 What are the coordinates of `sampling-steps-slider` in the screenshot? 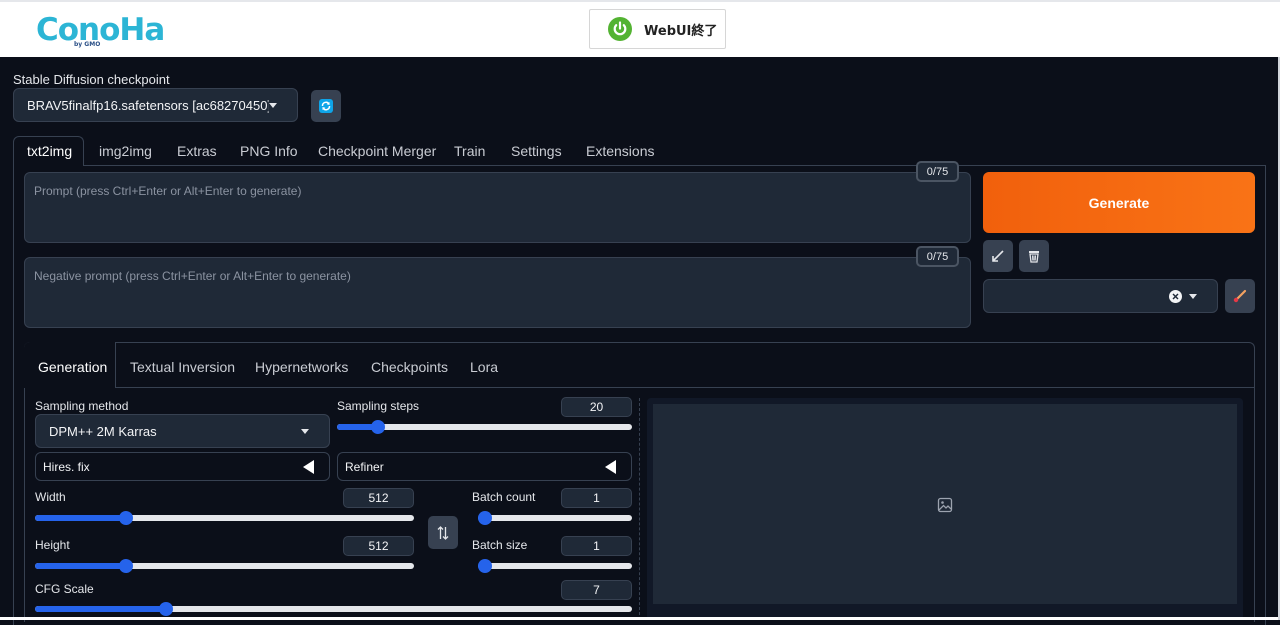 It's located at (484, 427).